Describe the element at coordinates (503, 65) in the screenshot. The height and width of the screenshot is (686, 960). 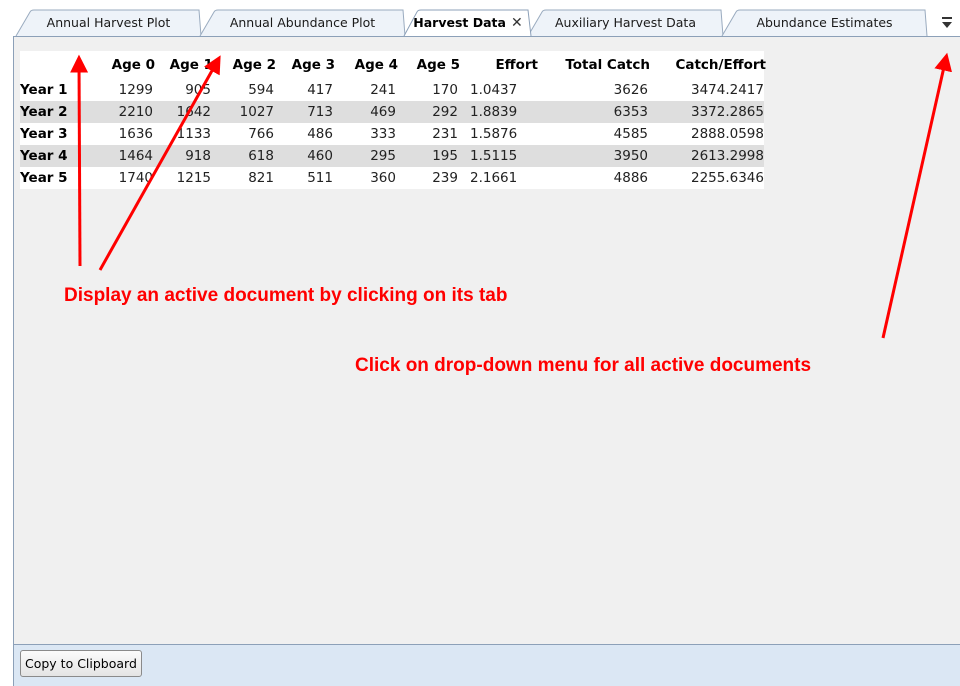
I see `column-header: Effort` at that location.